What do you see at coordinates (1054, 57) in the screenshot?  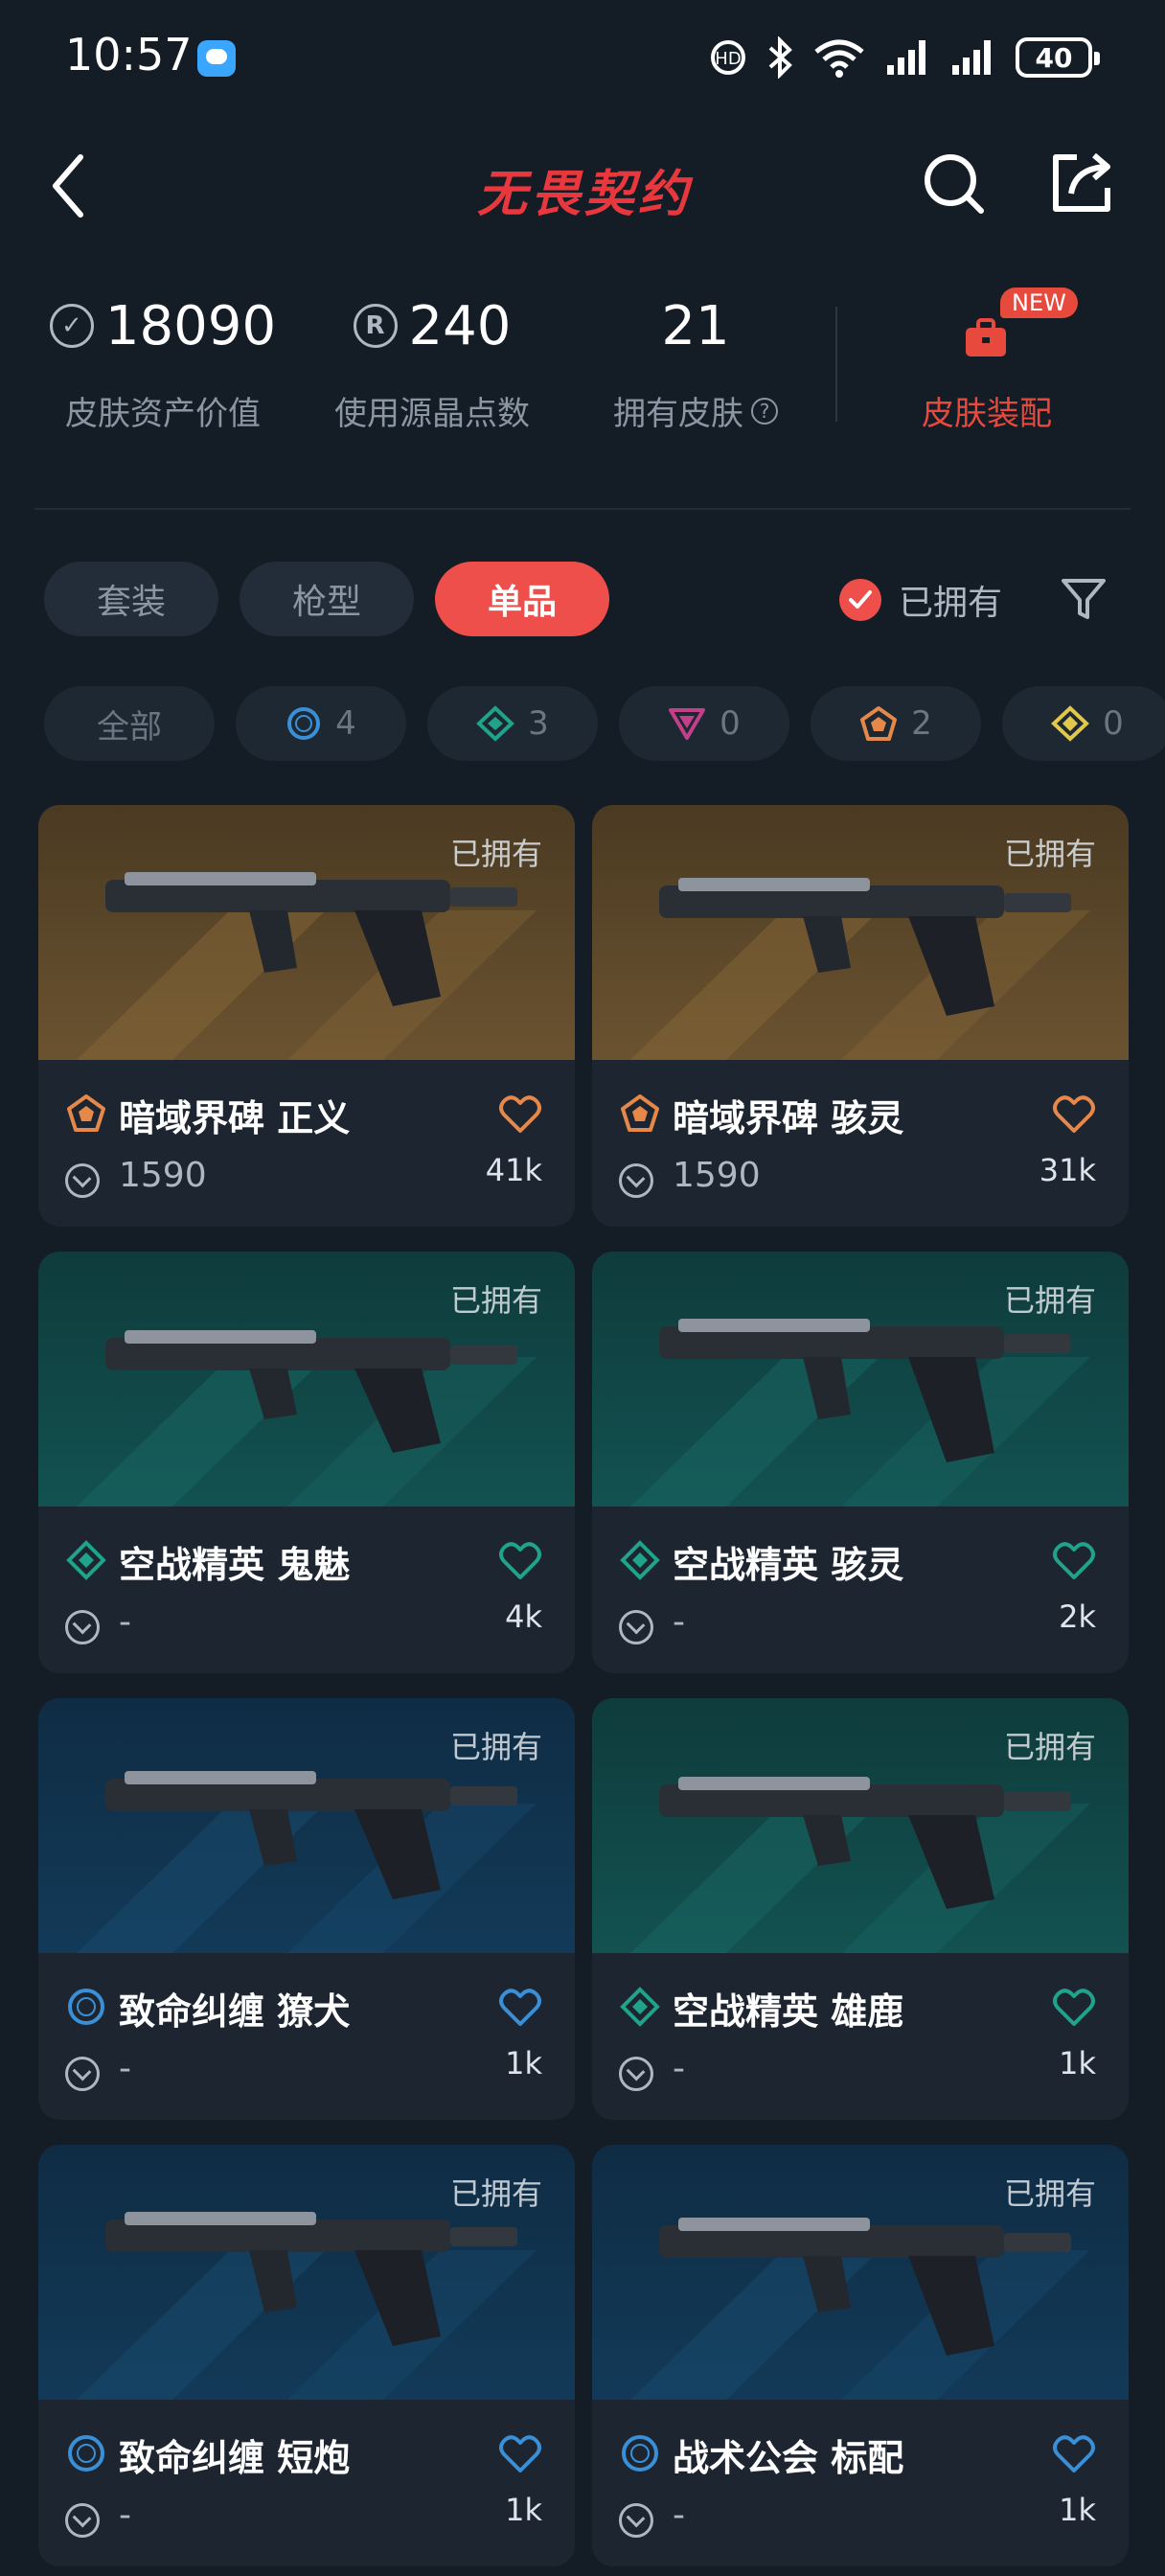 I see `battery-level: 40` at bounding box center [1054, 57].